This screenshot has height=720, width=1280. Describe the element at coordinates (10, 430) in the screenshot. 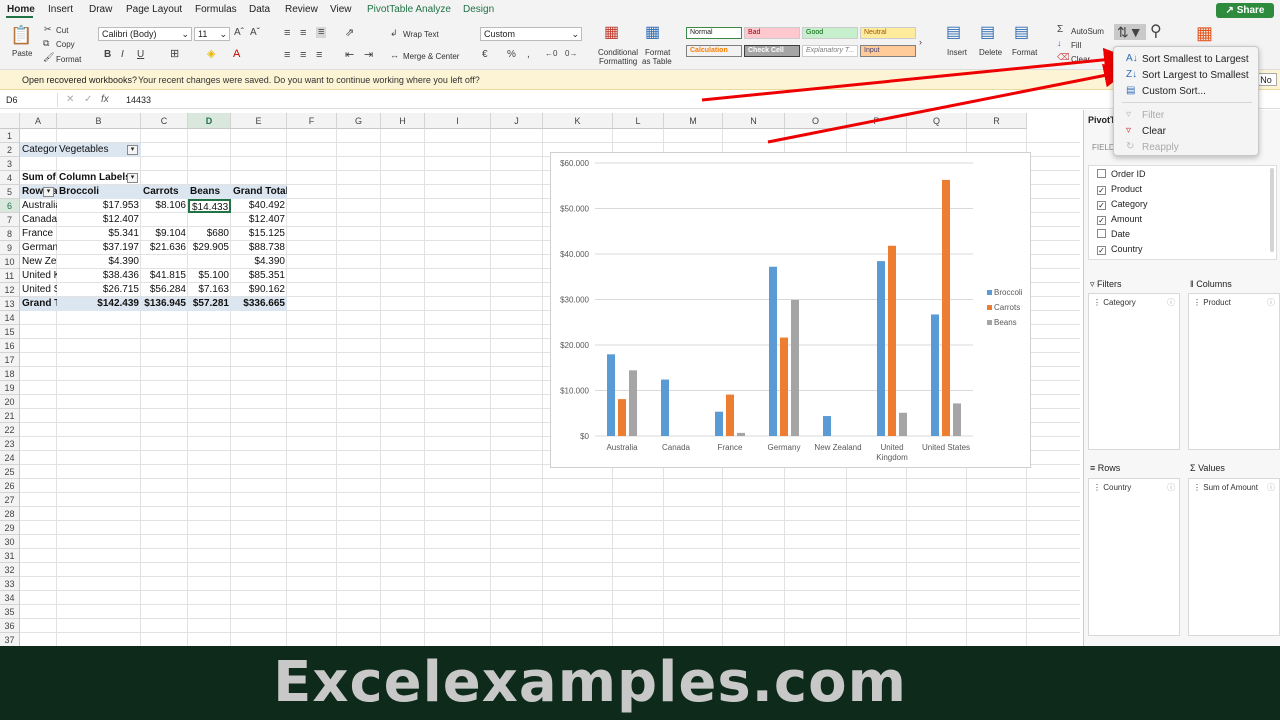

I see `row-header-22: 22` at that location.